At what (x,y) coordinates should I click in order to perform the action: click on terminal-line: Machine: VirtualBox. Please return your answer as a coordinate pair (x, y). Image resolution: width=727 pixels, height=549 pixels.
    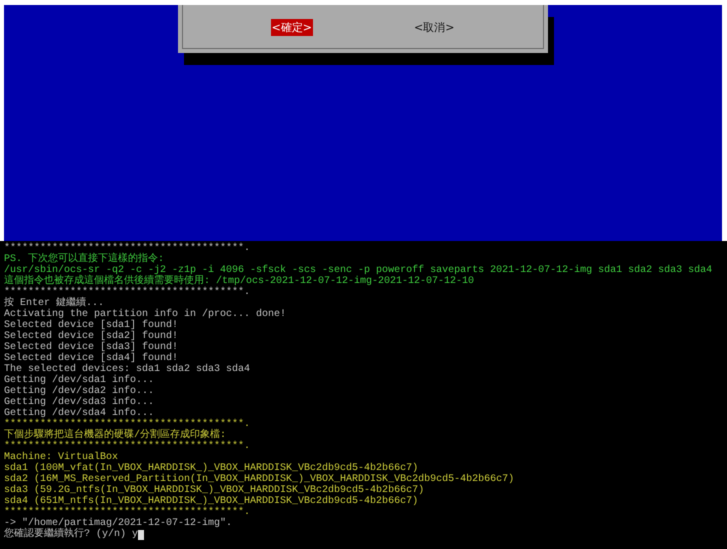
    Looking at the image, I should click on (61, 457).